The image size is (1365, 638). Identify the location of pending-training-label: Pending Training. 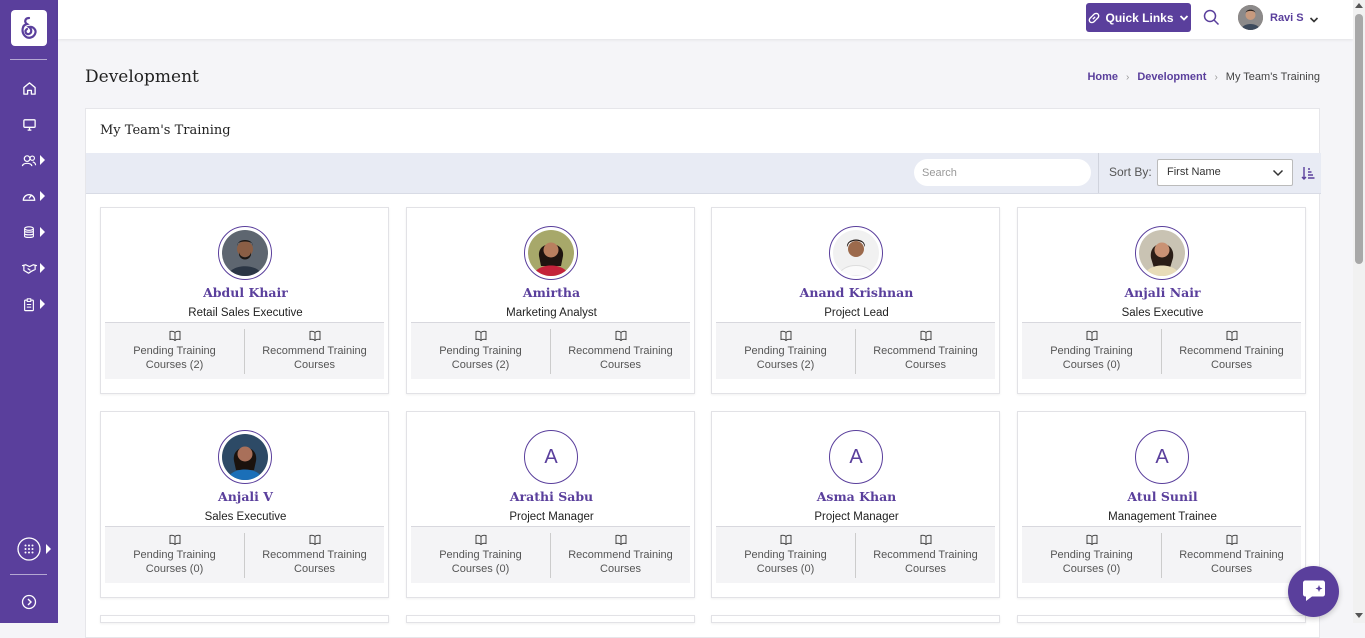
(1091, 555).